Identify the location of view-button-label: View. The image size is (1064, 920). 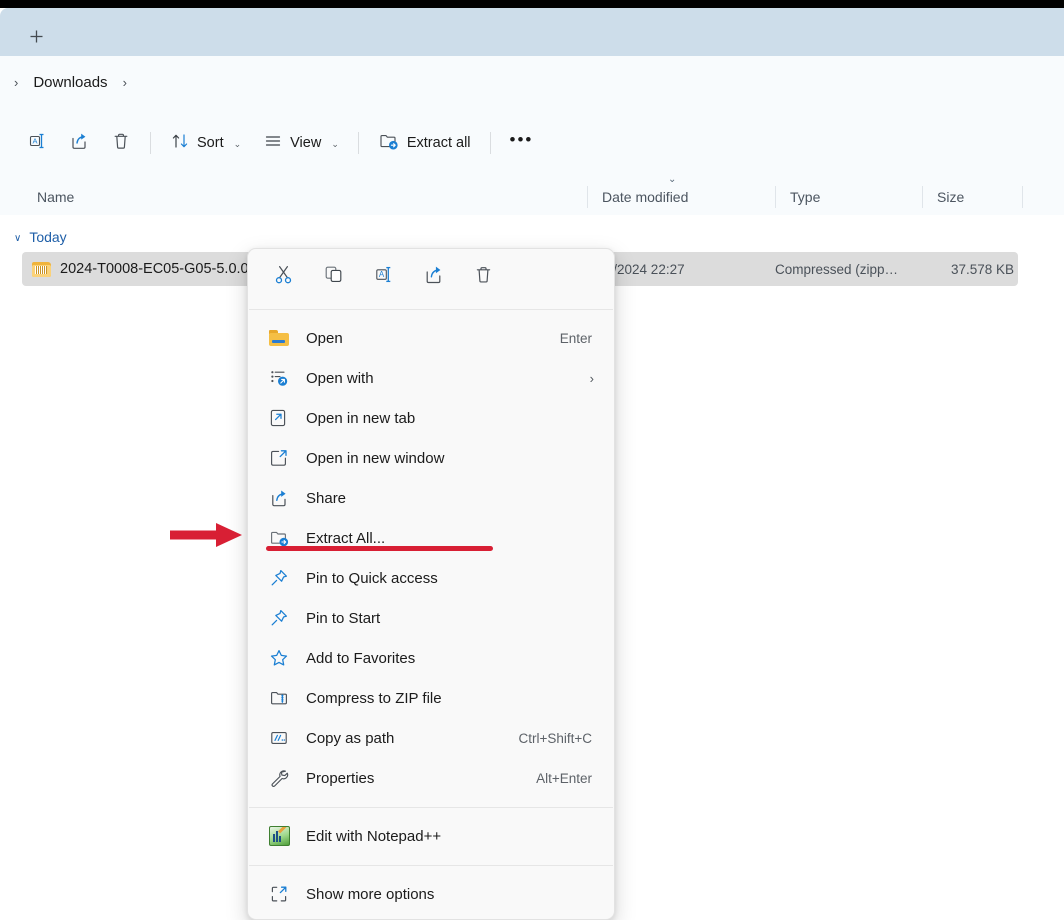
(306, 143).